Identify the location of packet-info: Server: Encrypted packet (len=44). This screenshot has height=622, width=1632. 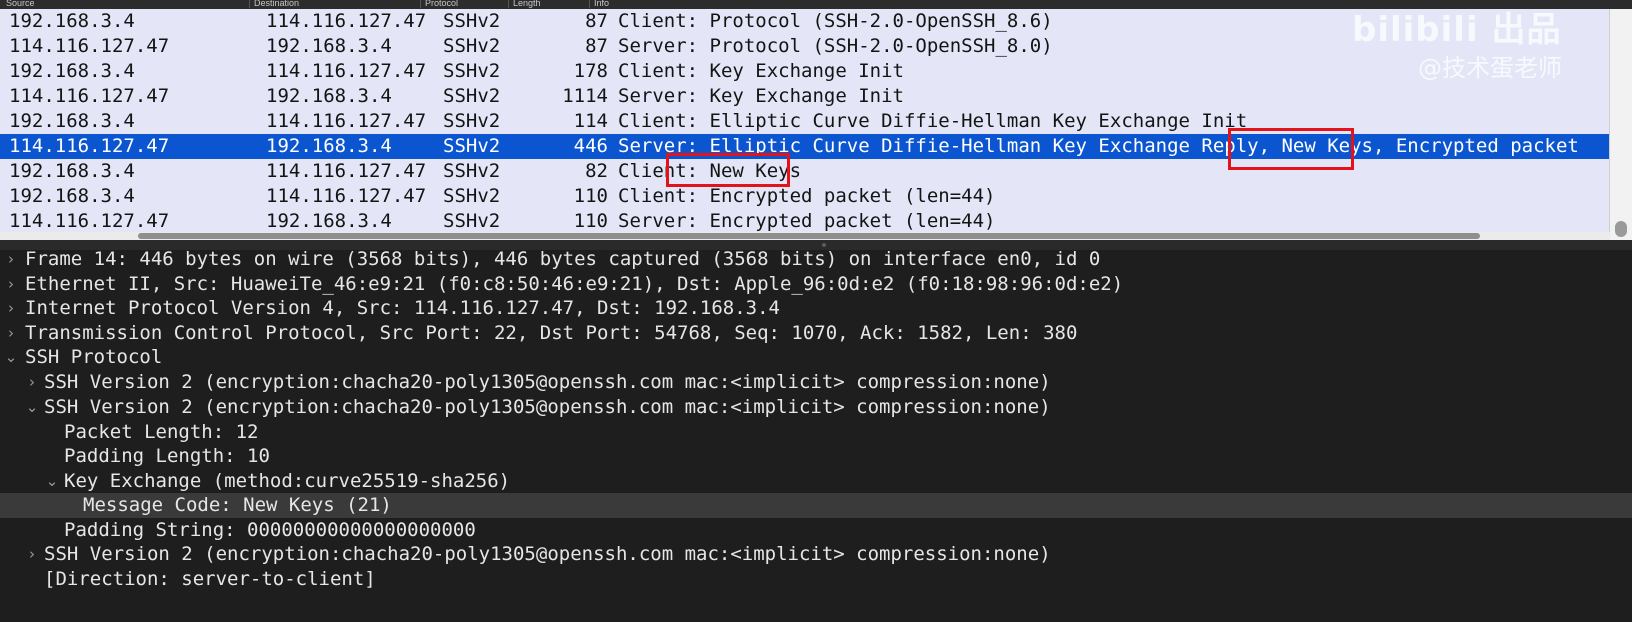
(807, 221).